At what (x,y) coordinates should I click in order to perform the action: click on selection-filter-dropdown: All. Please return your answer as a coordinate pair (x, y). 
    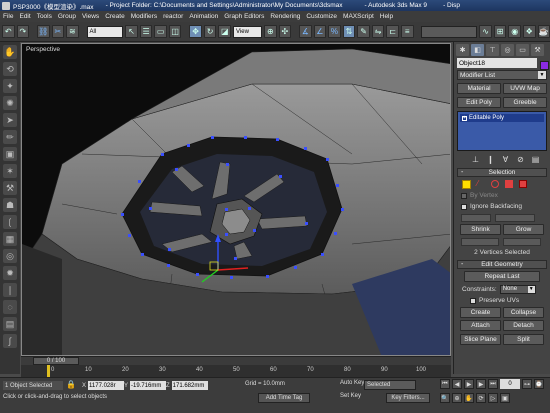
    Looking at the image, I should click on (105, 31).